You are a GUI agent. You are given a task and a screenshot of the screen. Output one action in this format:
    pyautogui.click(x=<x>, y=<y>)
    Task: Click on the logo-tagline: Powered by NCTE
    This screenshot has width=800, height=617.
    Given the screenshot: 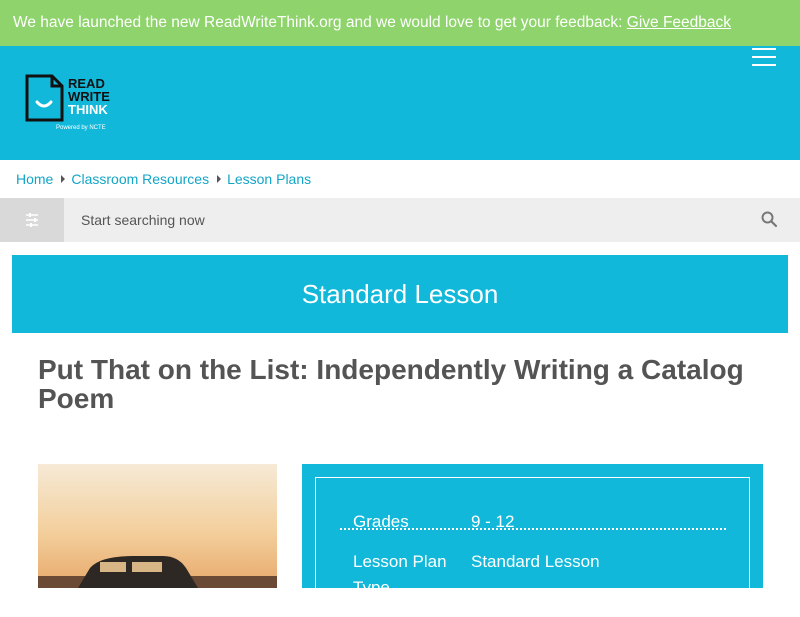 What is the action you would take?
    pyautogui.click(x=81, y=128)
    